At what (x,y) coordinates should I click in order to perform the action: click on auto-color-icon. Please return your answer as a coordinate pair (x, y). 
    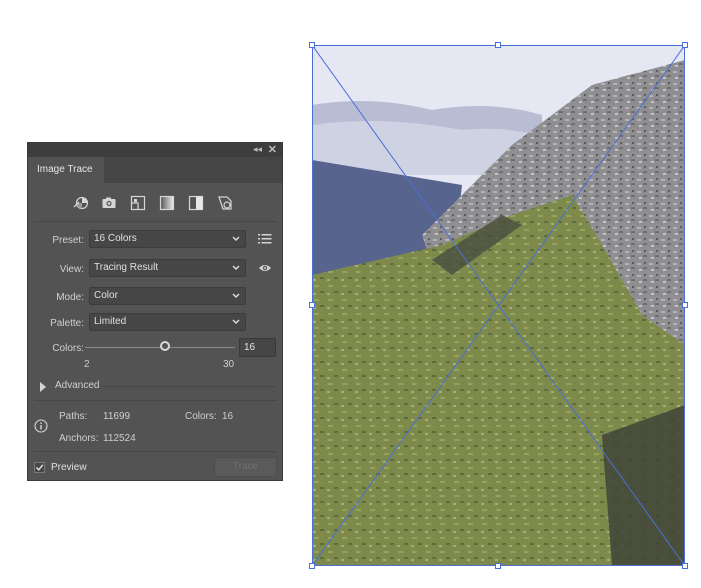
    Looking at the image, I should click on (81, 203).